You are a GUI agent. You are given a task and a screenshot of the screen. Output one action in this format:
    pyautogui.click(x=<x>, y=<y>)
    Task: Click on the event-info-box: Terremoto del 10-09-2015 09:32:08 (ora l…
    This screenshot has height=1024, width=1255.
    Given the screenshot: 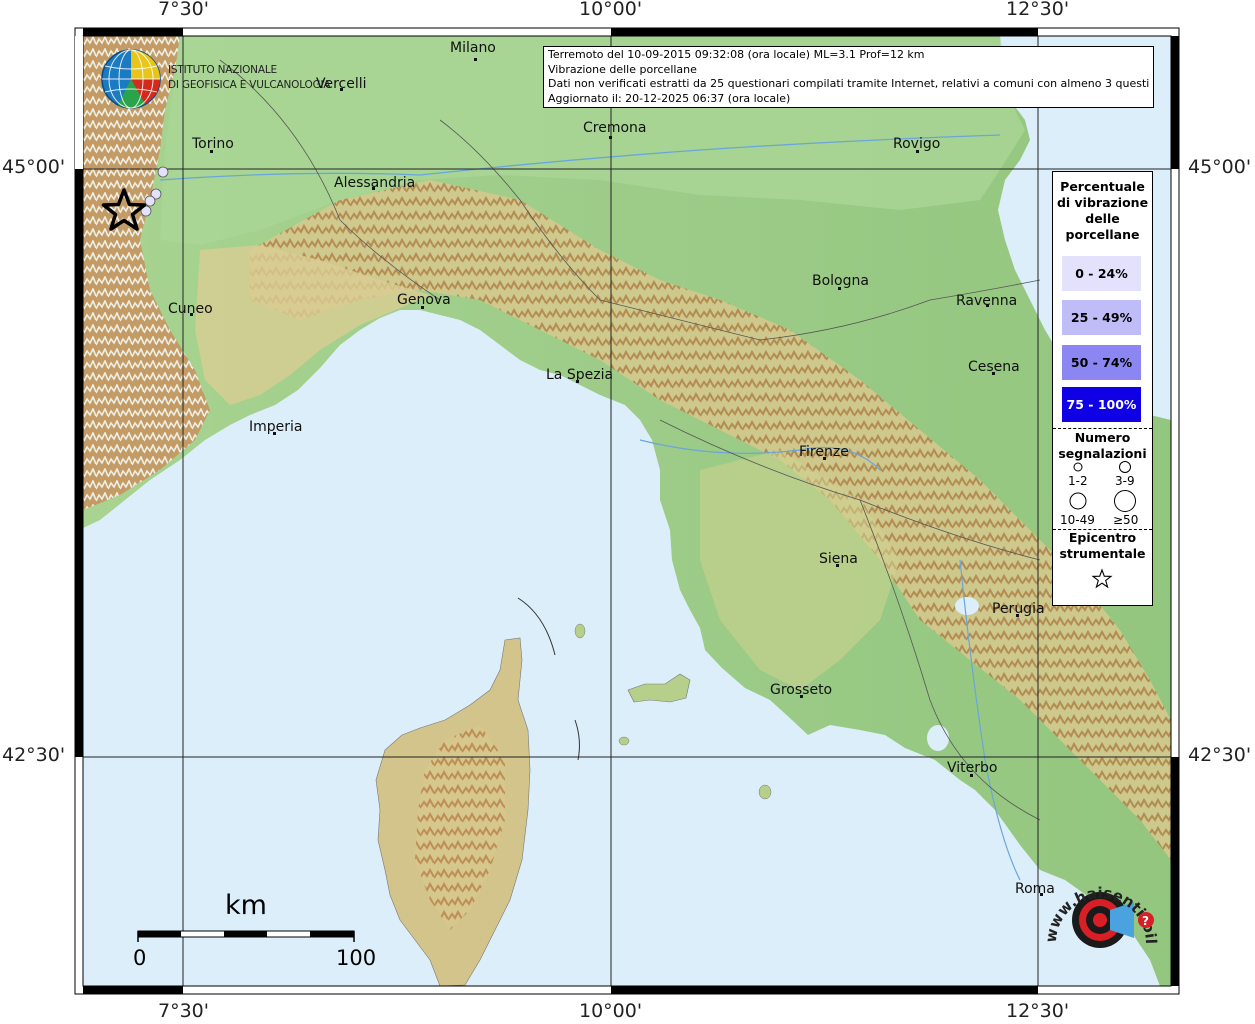 What is the action you would take?
    pyautogui.click(x=848, y=77)
    